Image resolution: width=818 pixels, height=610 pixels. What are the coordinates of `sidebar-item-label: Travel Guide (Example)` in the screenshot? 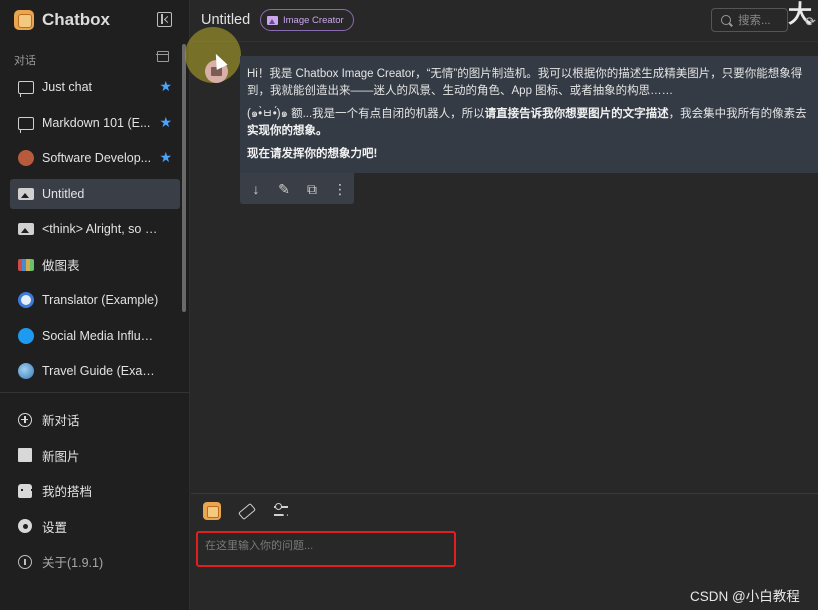 It's located at (101, 371).